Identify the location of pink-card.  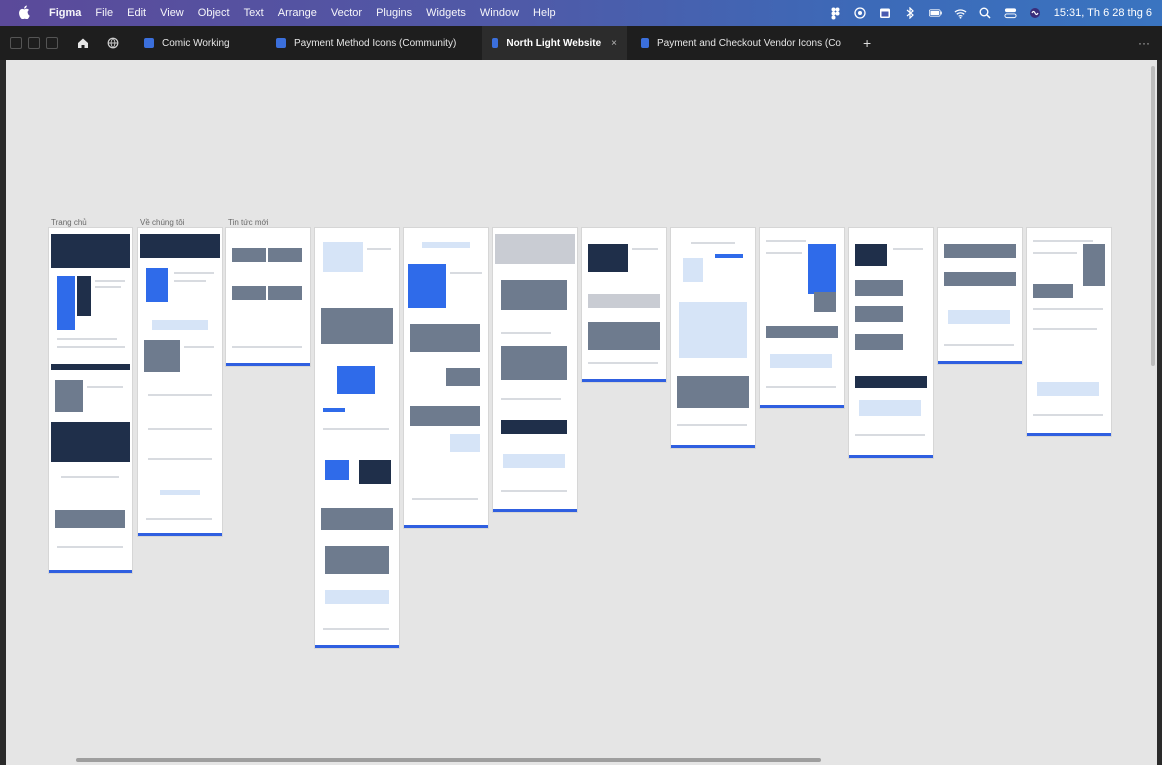
(465, 443).